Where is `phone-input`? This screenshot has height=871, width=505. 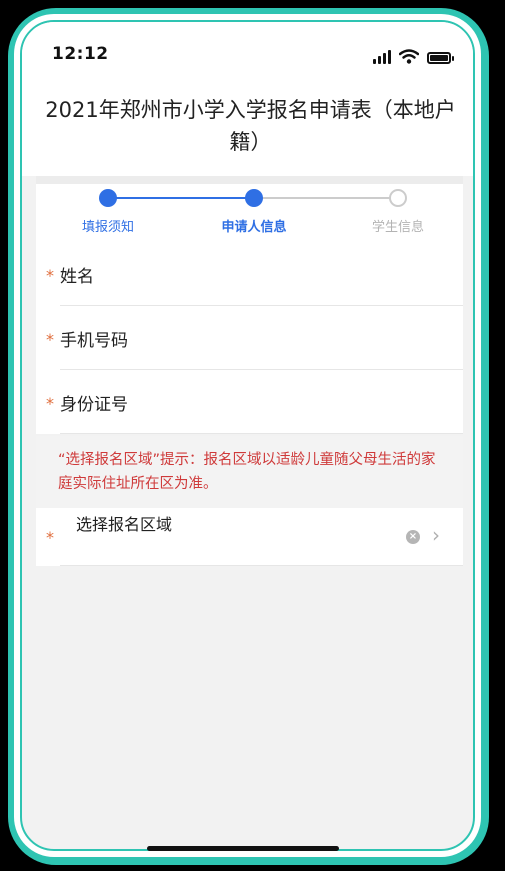 phone-input is located at coordinates (316, 337).